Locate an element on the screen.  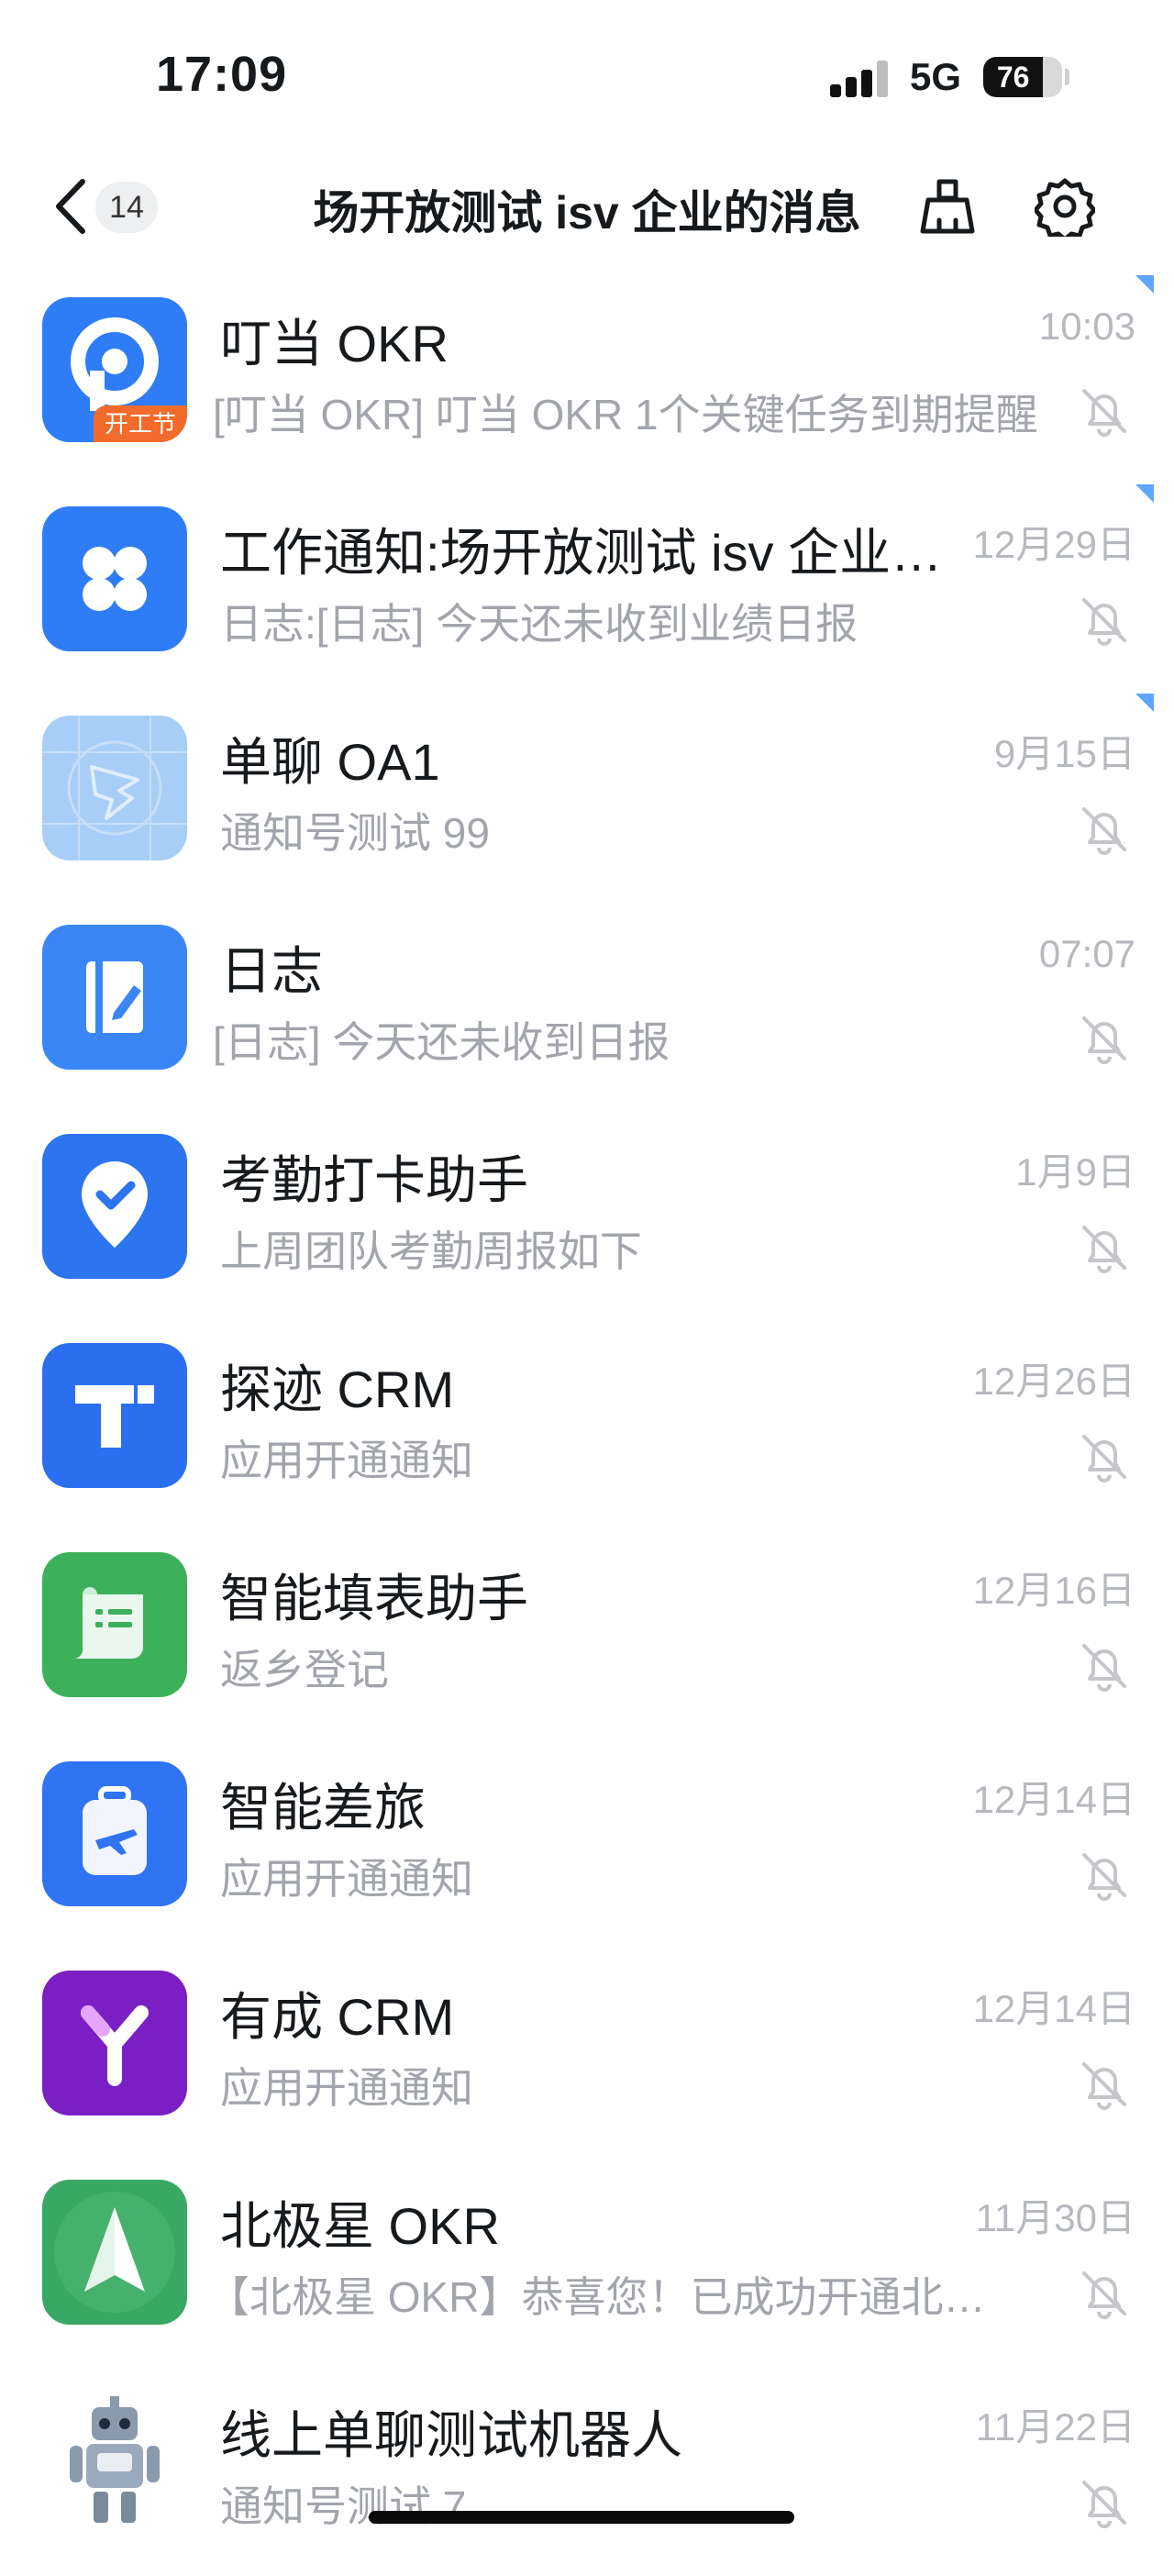
tanji-crm-icon is located at coordinates (114, 1415).